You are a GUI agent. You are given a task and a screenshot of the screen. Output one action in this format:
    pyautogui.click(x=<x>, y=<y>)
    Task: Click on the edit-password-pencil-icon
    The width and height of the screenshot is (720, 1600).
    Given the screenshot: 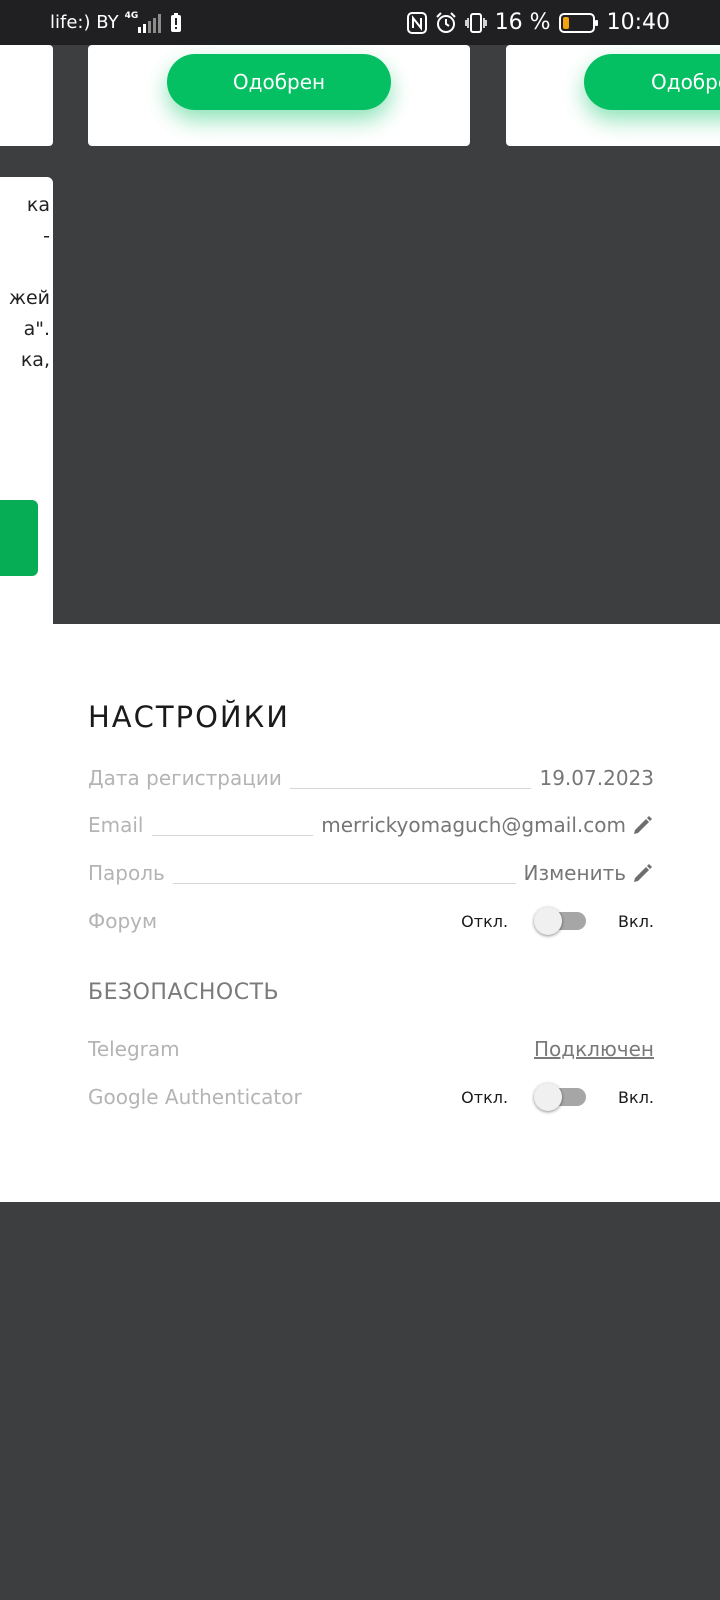 What is the action you would take?
    pyautogui.click(x=643, y=873)
    